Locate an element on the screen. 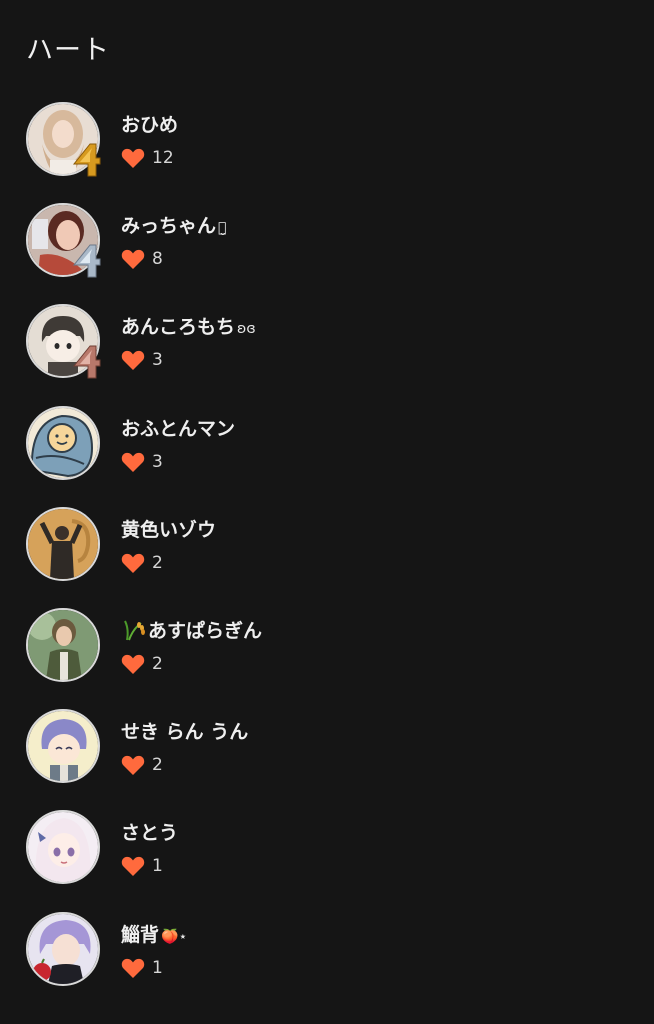 Image resolution: width=654 pixels, height=1024 pixels. list-item: おふとんマン 3 is located at coordinates (327, 454).